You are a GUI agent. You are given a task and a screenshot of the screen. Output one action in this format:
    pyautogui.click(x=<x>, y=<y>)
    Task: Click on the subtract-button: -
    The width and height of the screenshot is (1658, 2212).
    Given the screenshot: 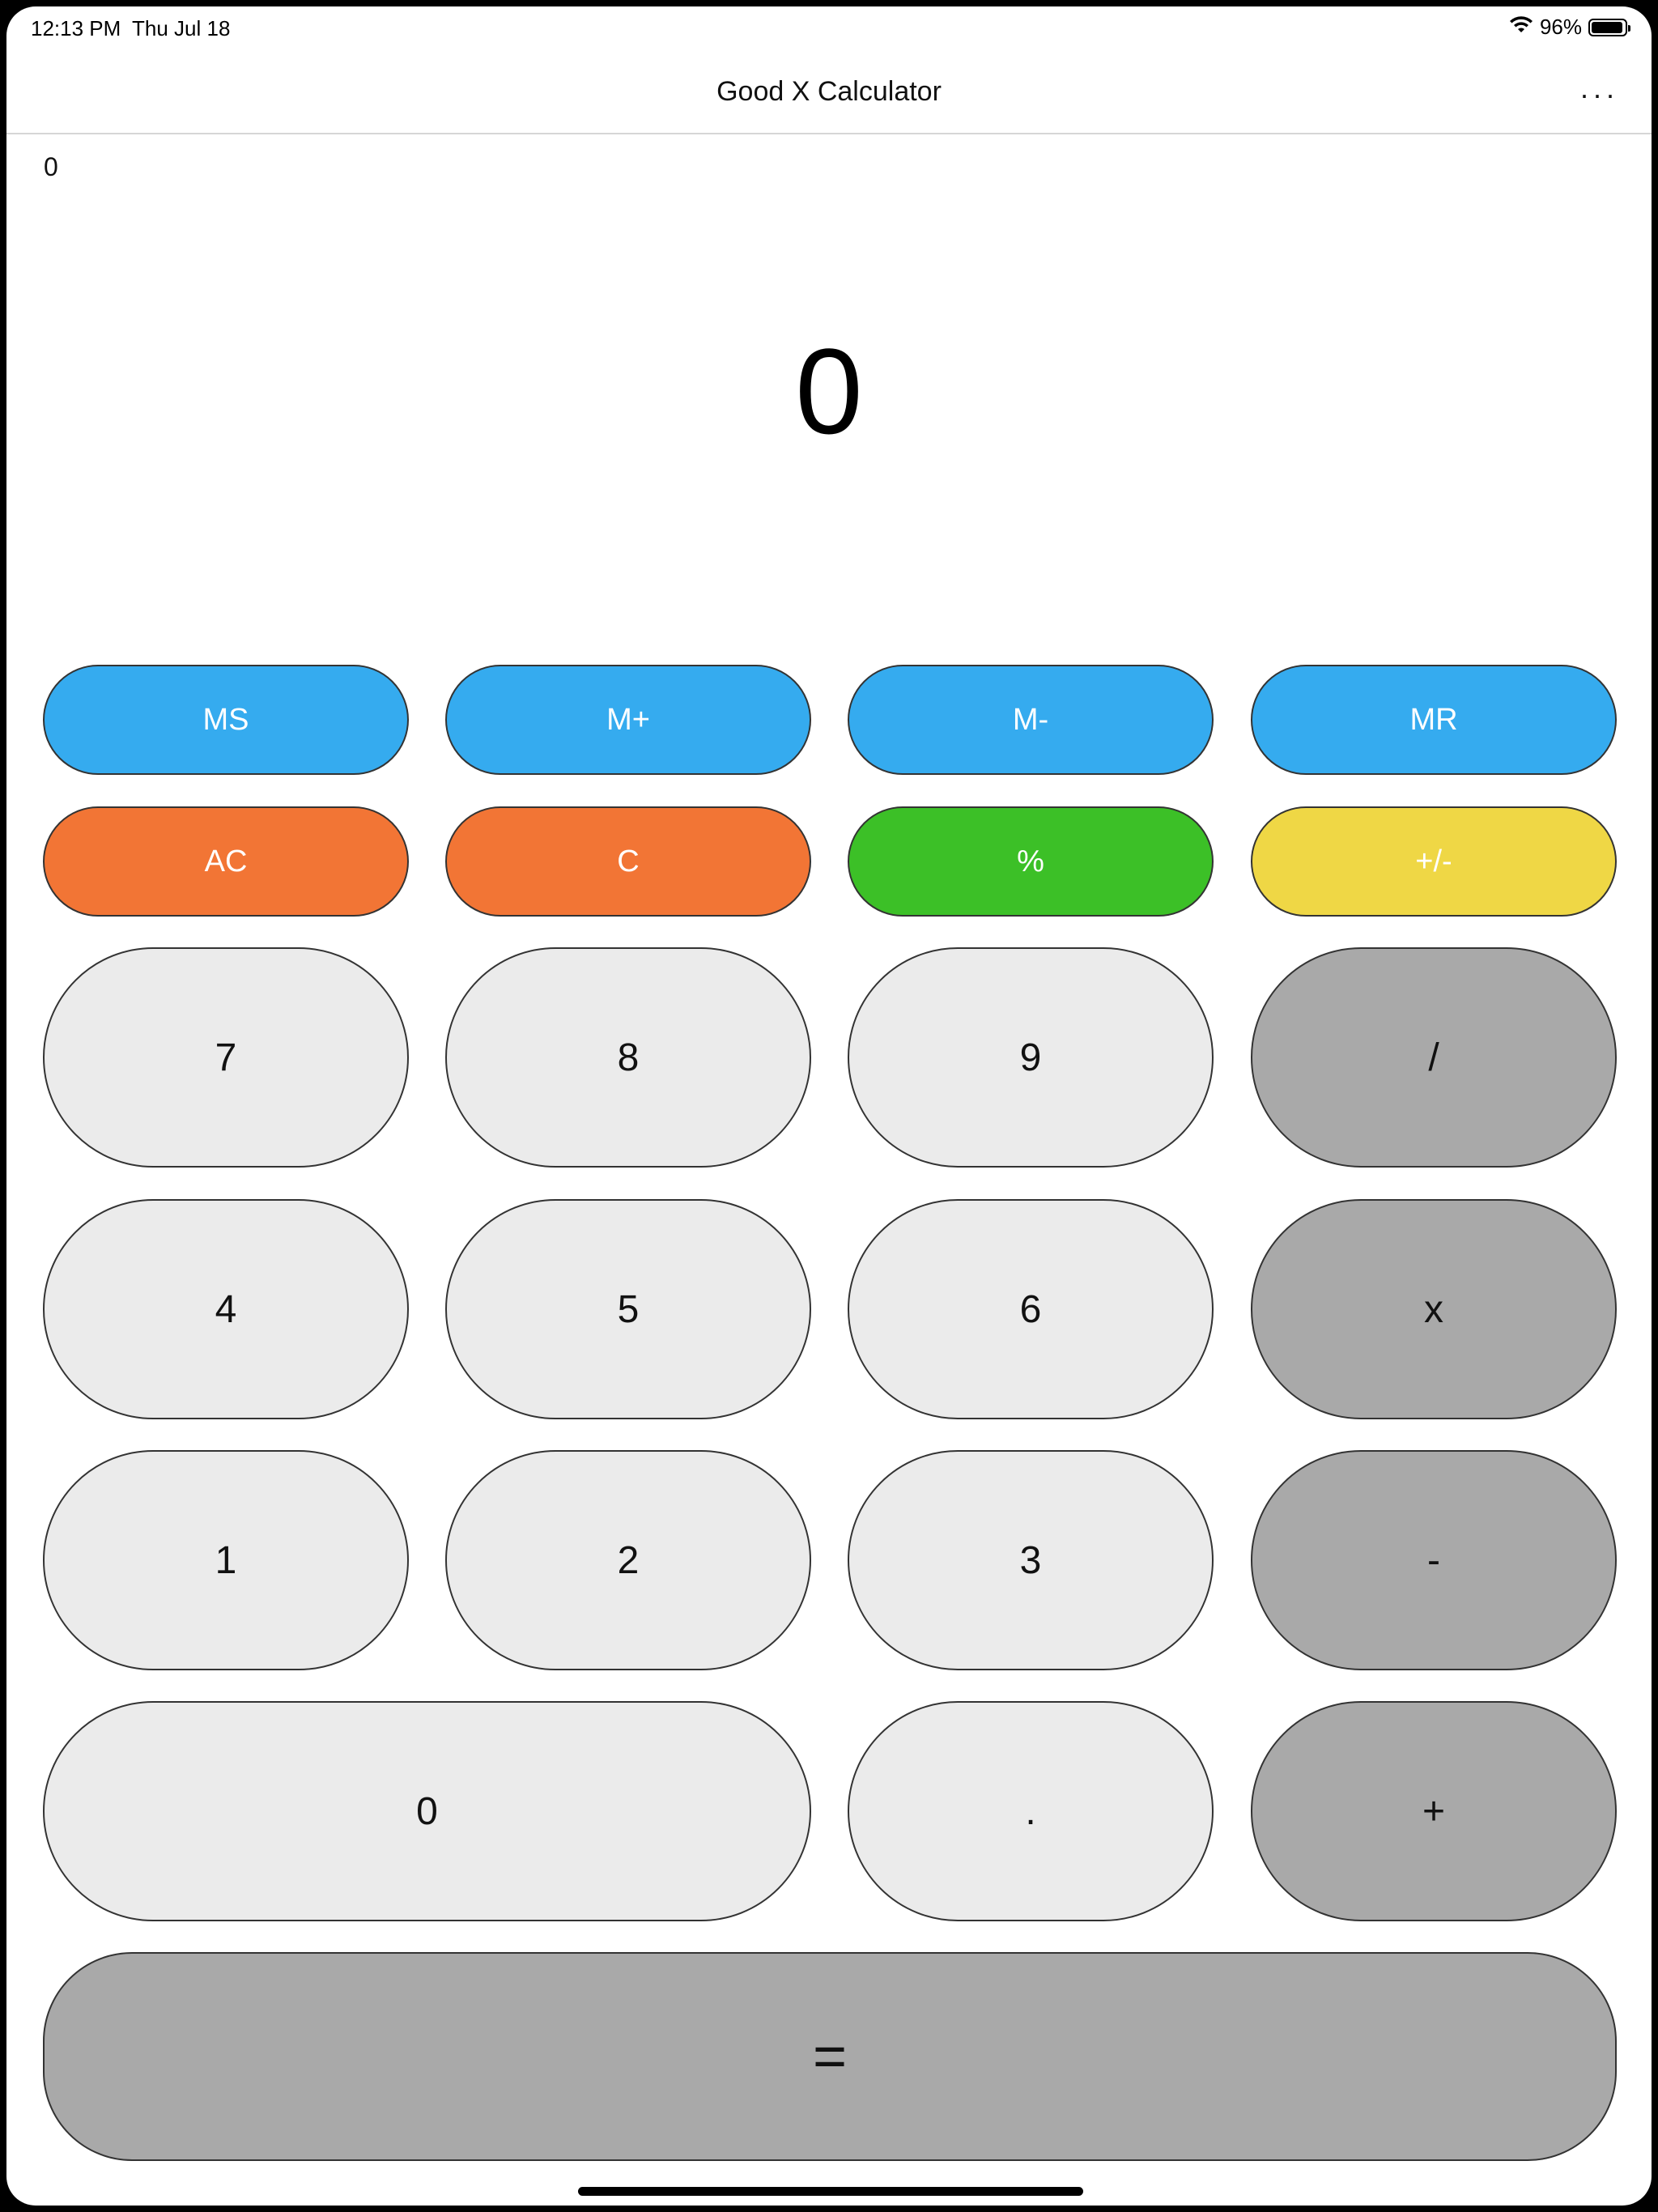 What is the action you would take?
    pyautogui.click(x=1434, y=1560)
    